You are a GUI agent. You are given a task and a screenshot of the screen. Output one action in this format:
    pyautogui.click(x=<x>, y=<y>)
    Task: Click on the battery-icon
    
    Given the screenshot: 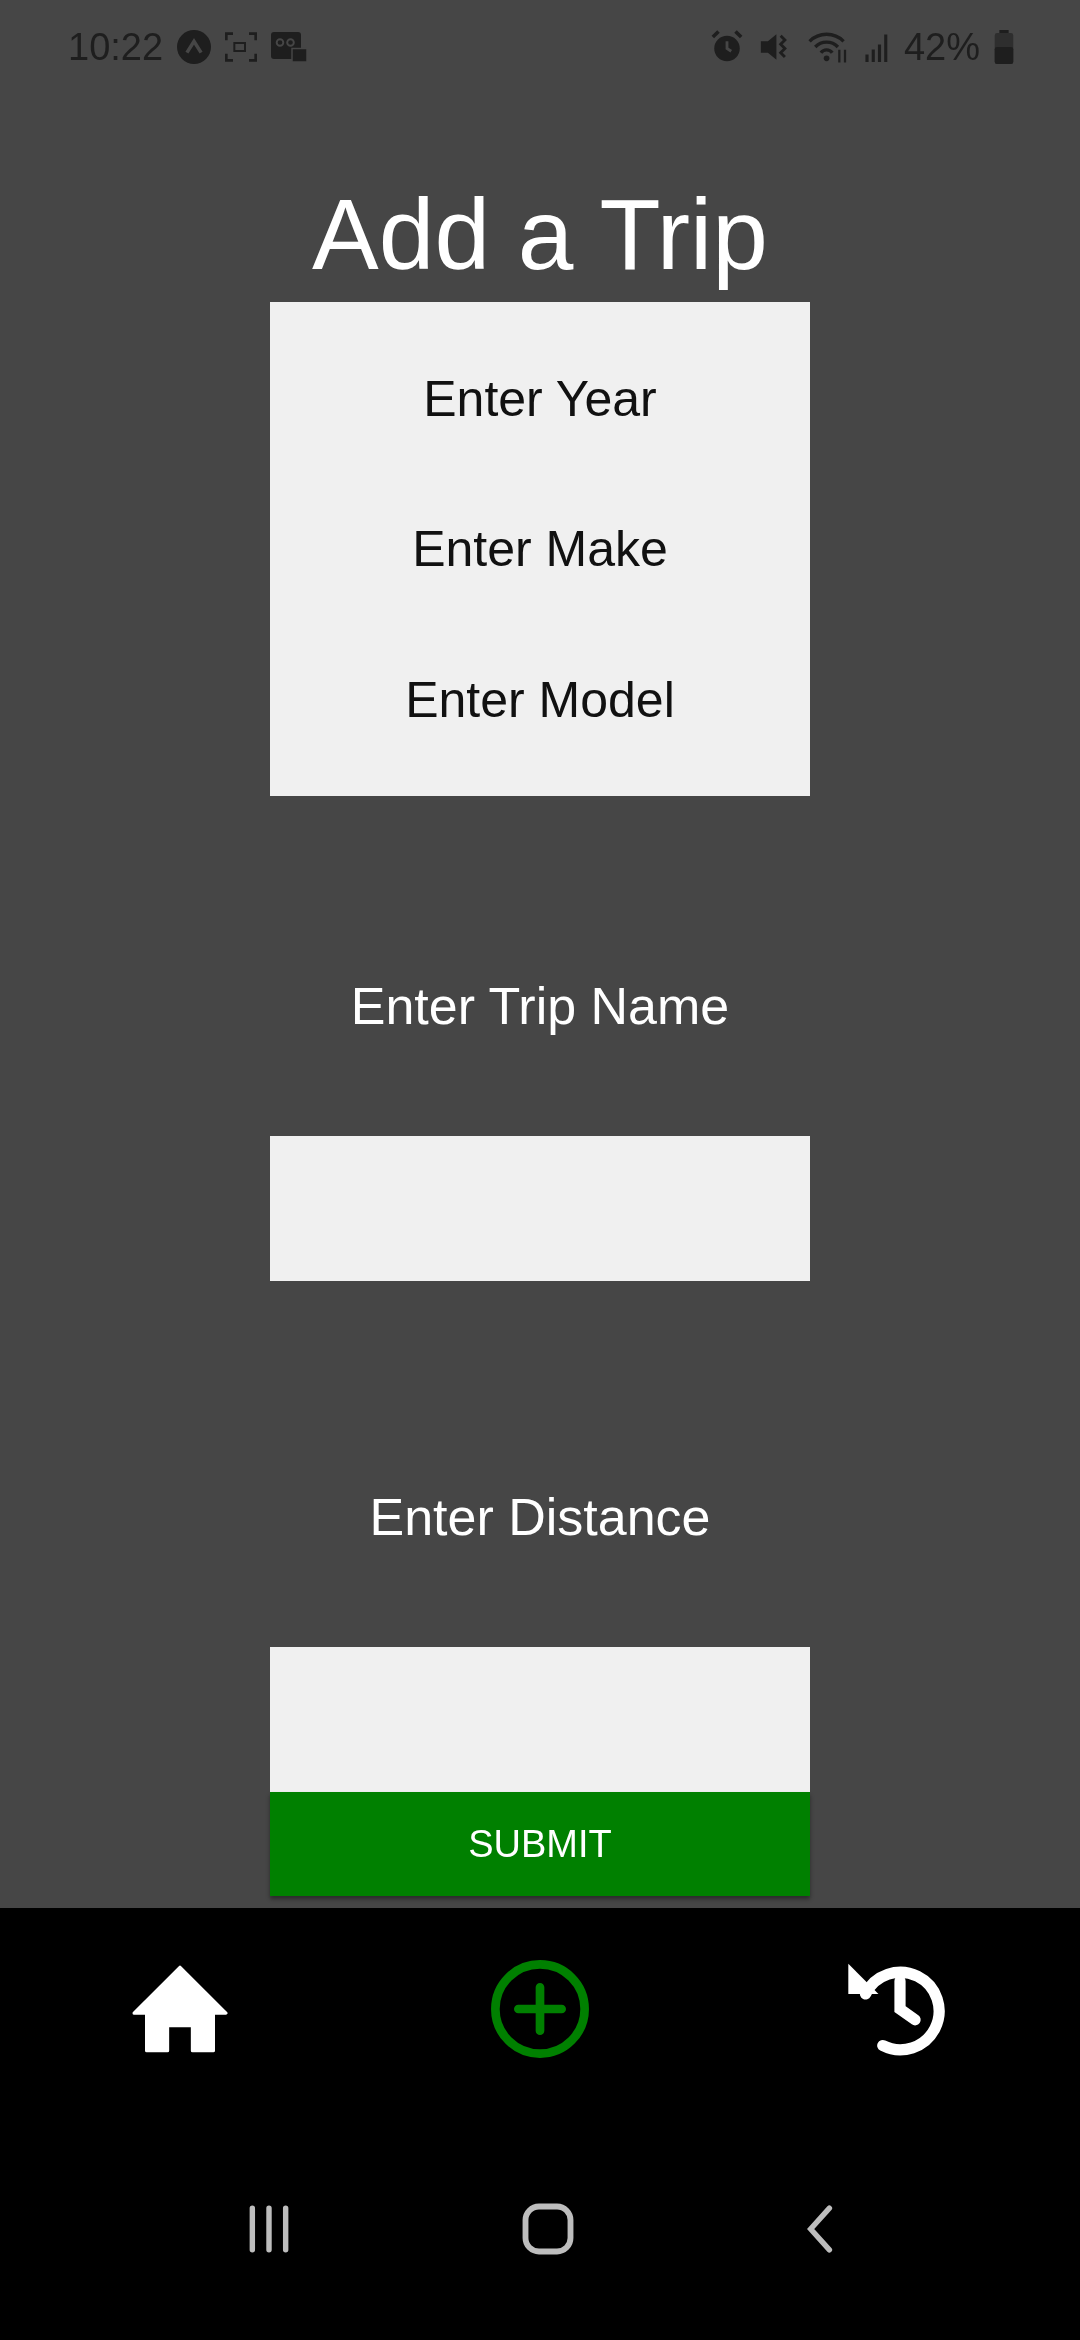 What is the action you would take?
    pyautogui.click(x=1004, y=47)
    